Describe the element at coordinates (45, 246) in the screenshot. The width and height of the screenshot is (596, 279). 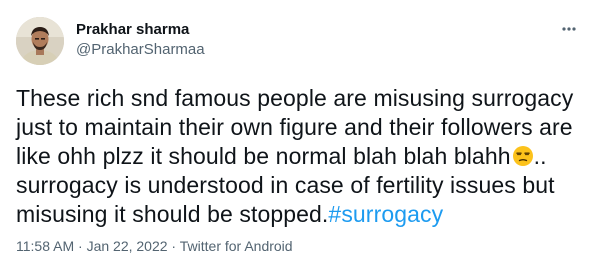
I see `tweet-time: 11:58 AM` at that location.